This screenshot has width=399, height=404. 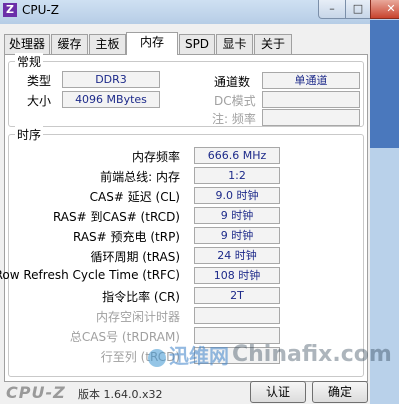 What do you see at coordinates (111, 79) in the screenshot?
I see `type-value: DDR3` at bounding box center [111, 79].